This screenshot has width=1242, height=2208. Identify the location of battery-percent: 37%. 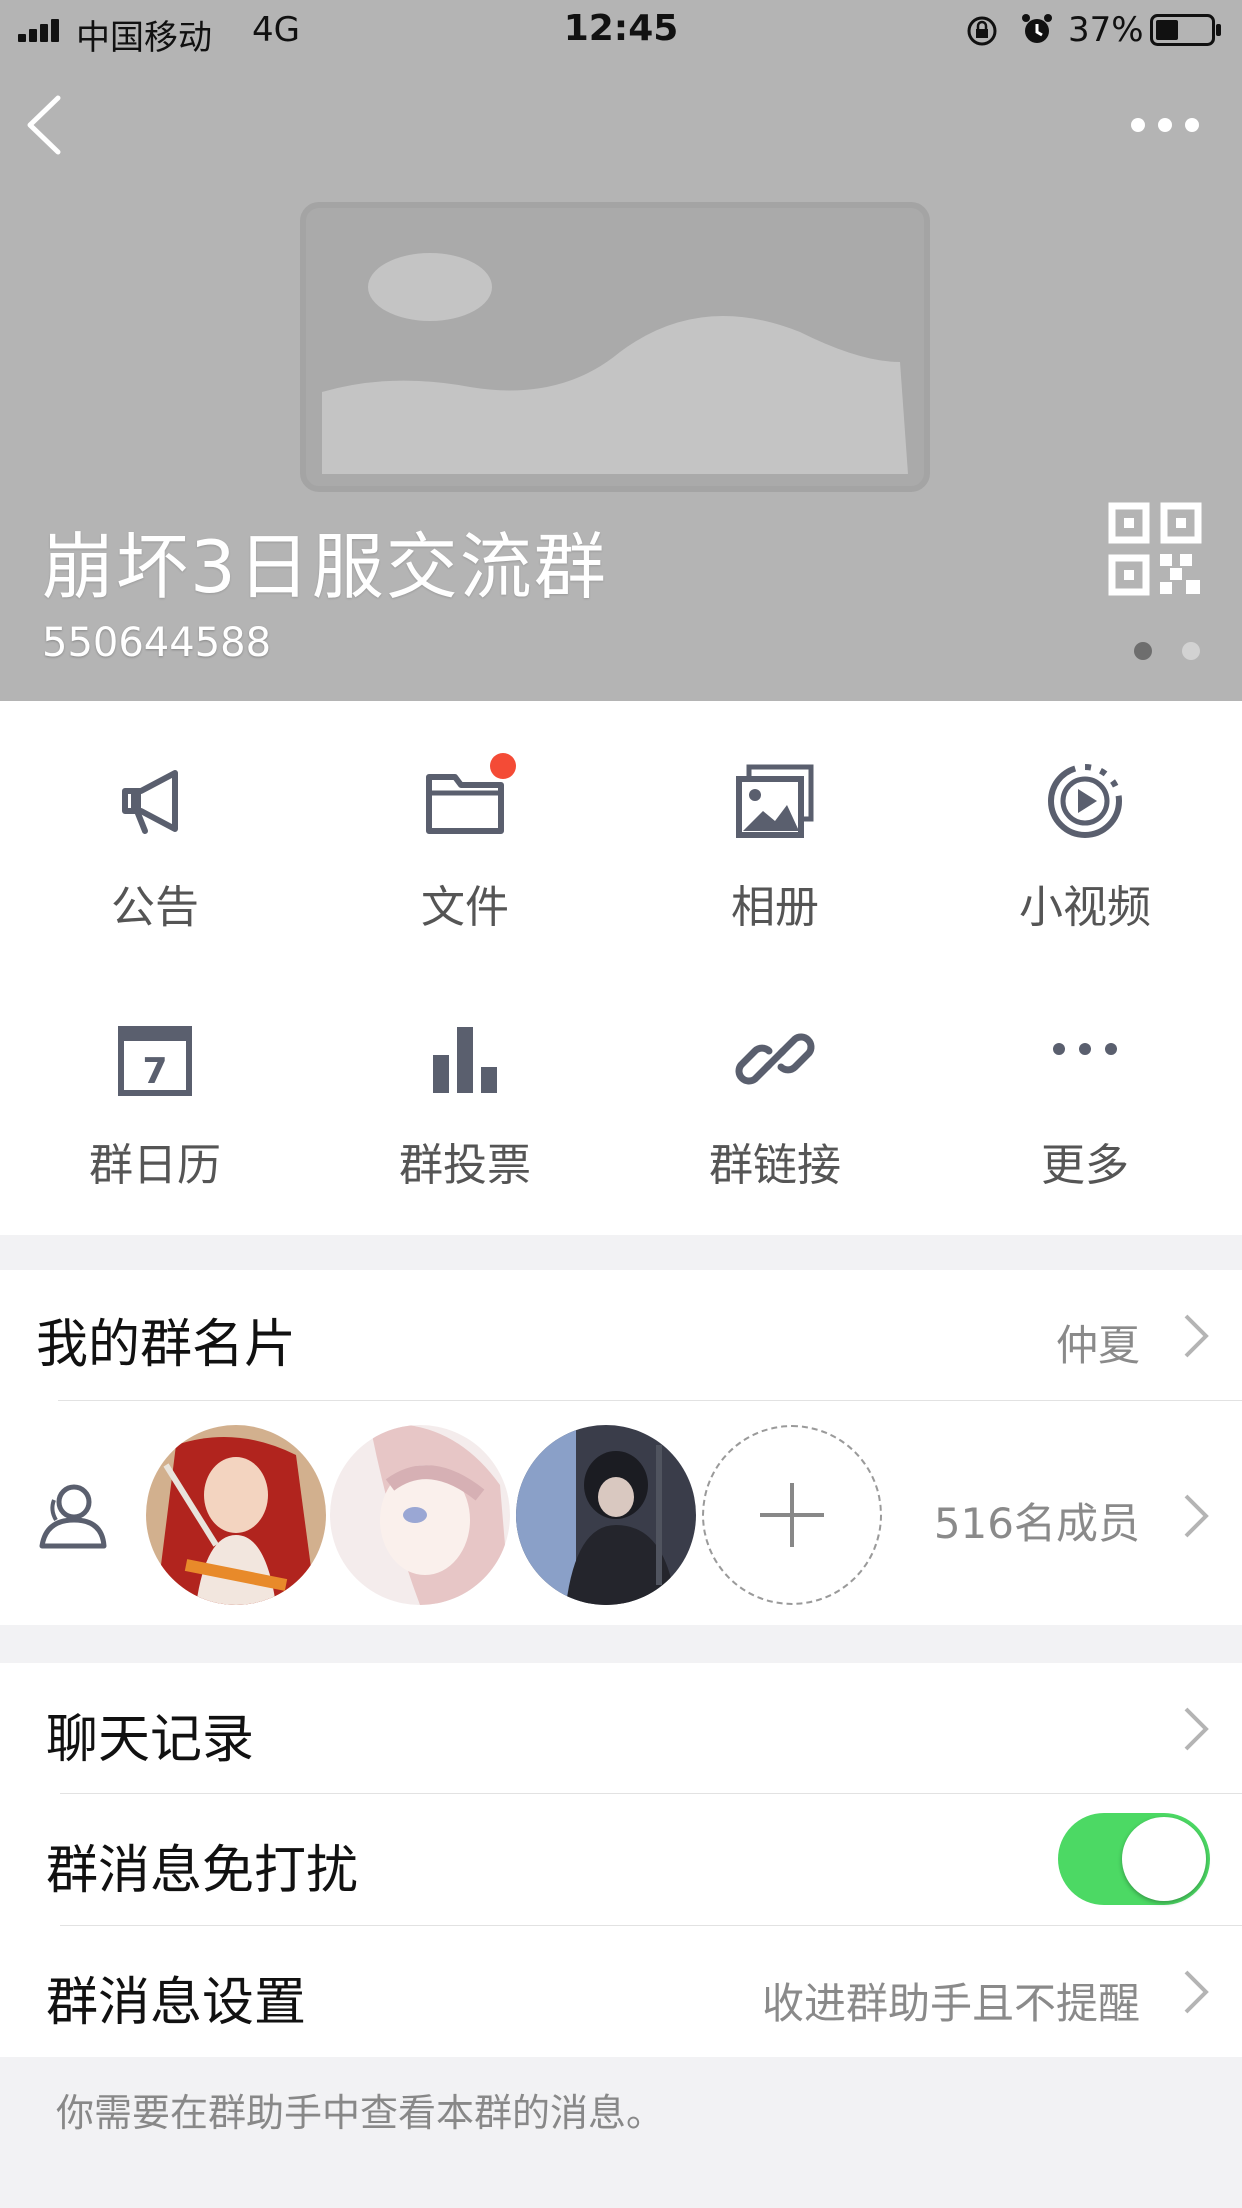
(1106, 30).